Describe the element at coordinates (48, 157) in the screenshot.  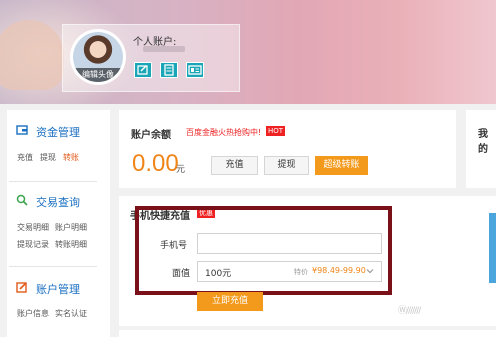
I see `sidebar-link-withdraw: 提现` at that location.